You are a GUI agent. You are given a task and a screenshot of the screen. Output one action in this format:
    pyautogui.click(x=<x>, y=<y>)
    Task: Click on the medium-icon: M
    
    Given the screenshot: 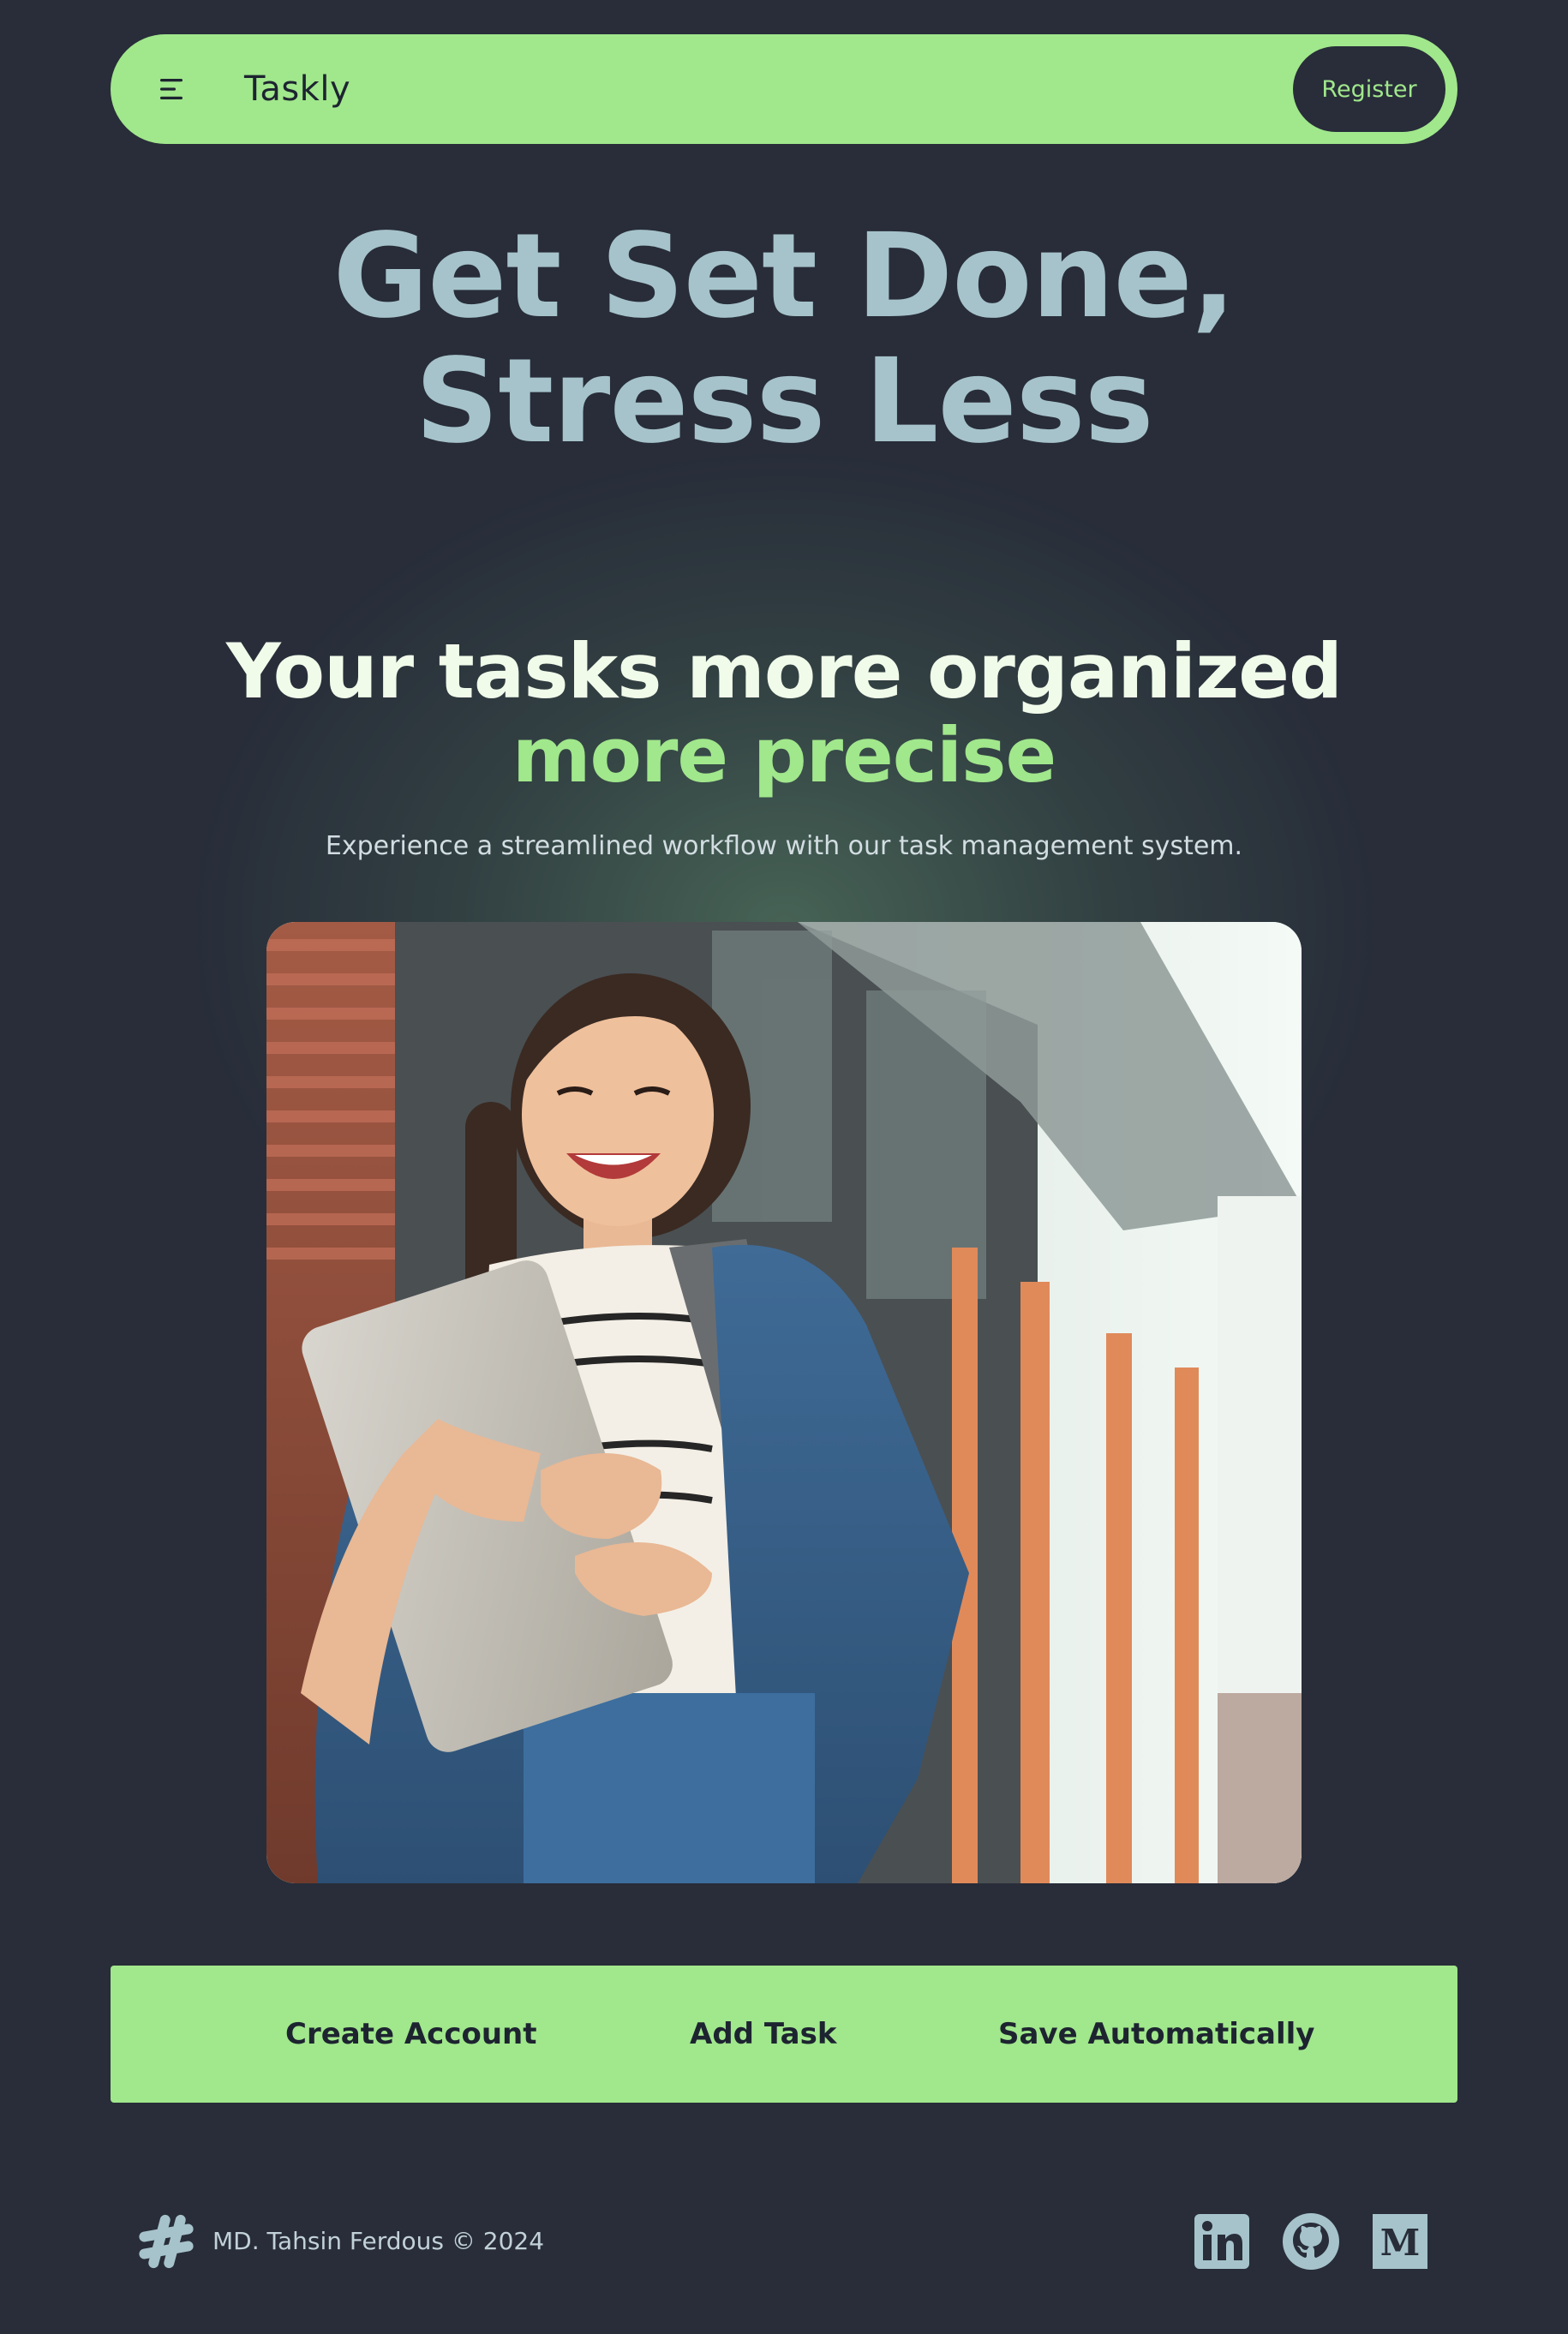 What is the action you would take?
    pyautogui.click(x=1400, y=2241)
    